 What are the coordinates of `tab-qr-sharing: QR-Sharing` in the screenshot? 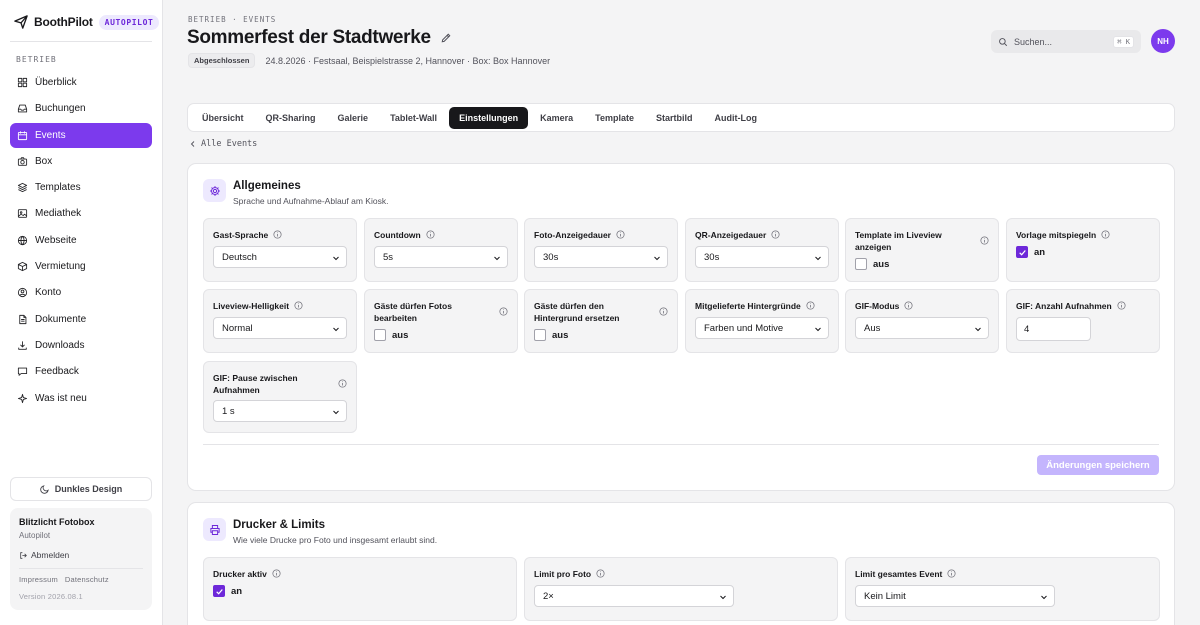 It's located at (291, 118).